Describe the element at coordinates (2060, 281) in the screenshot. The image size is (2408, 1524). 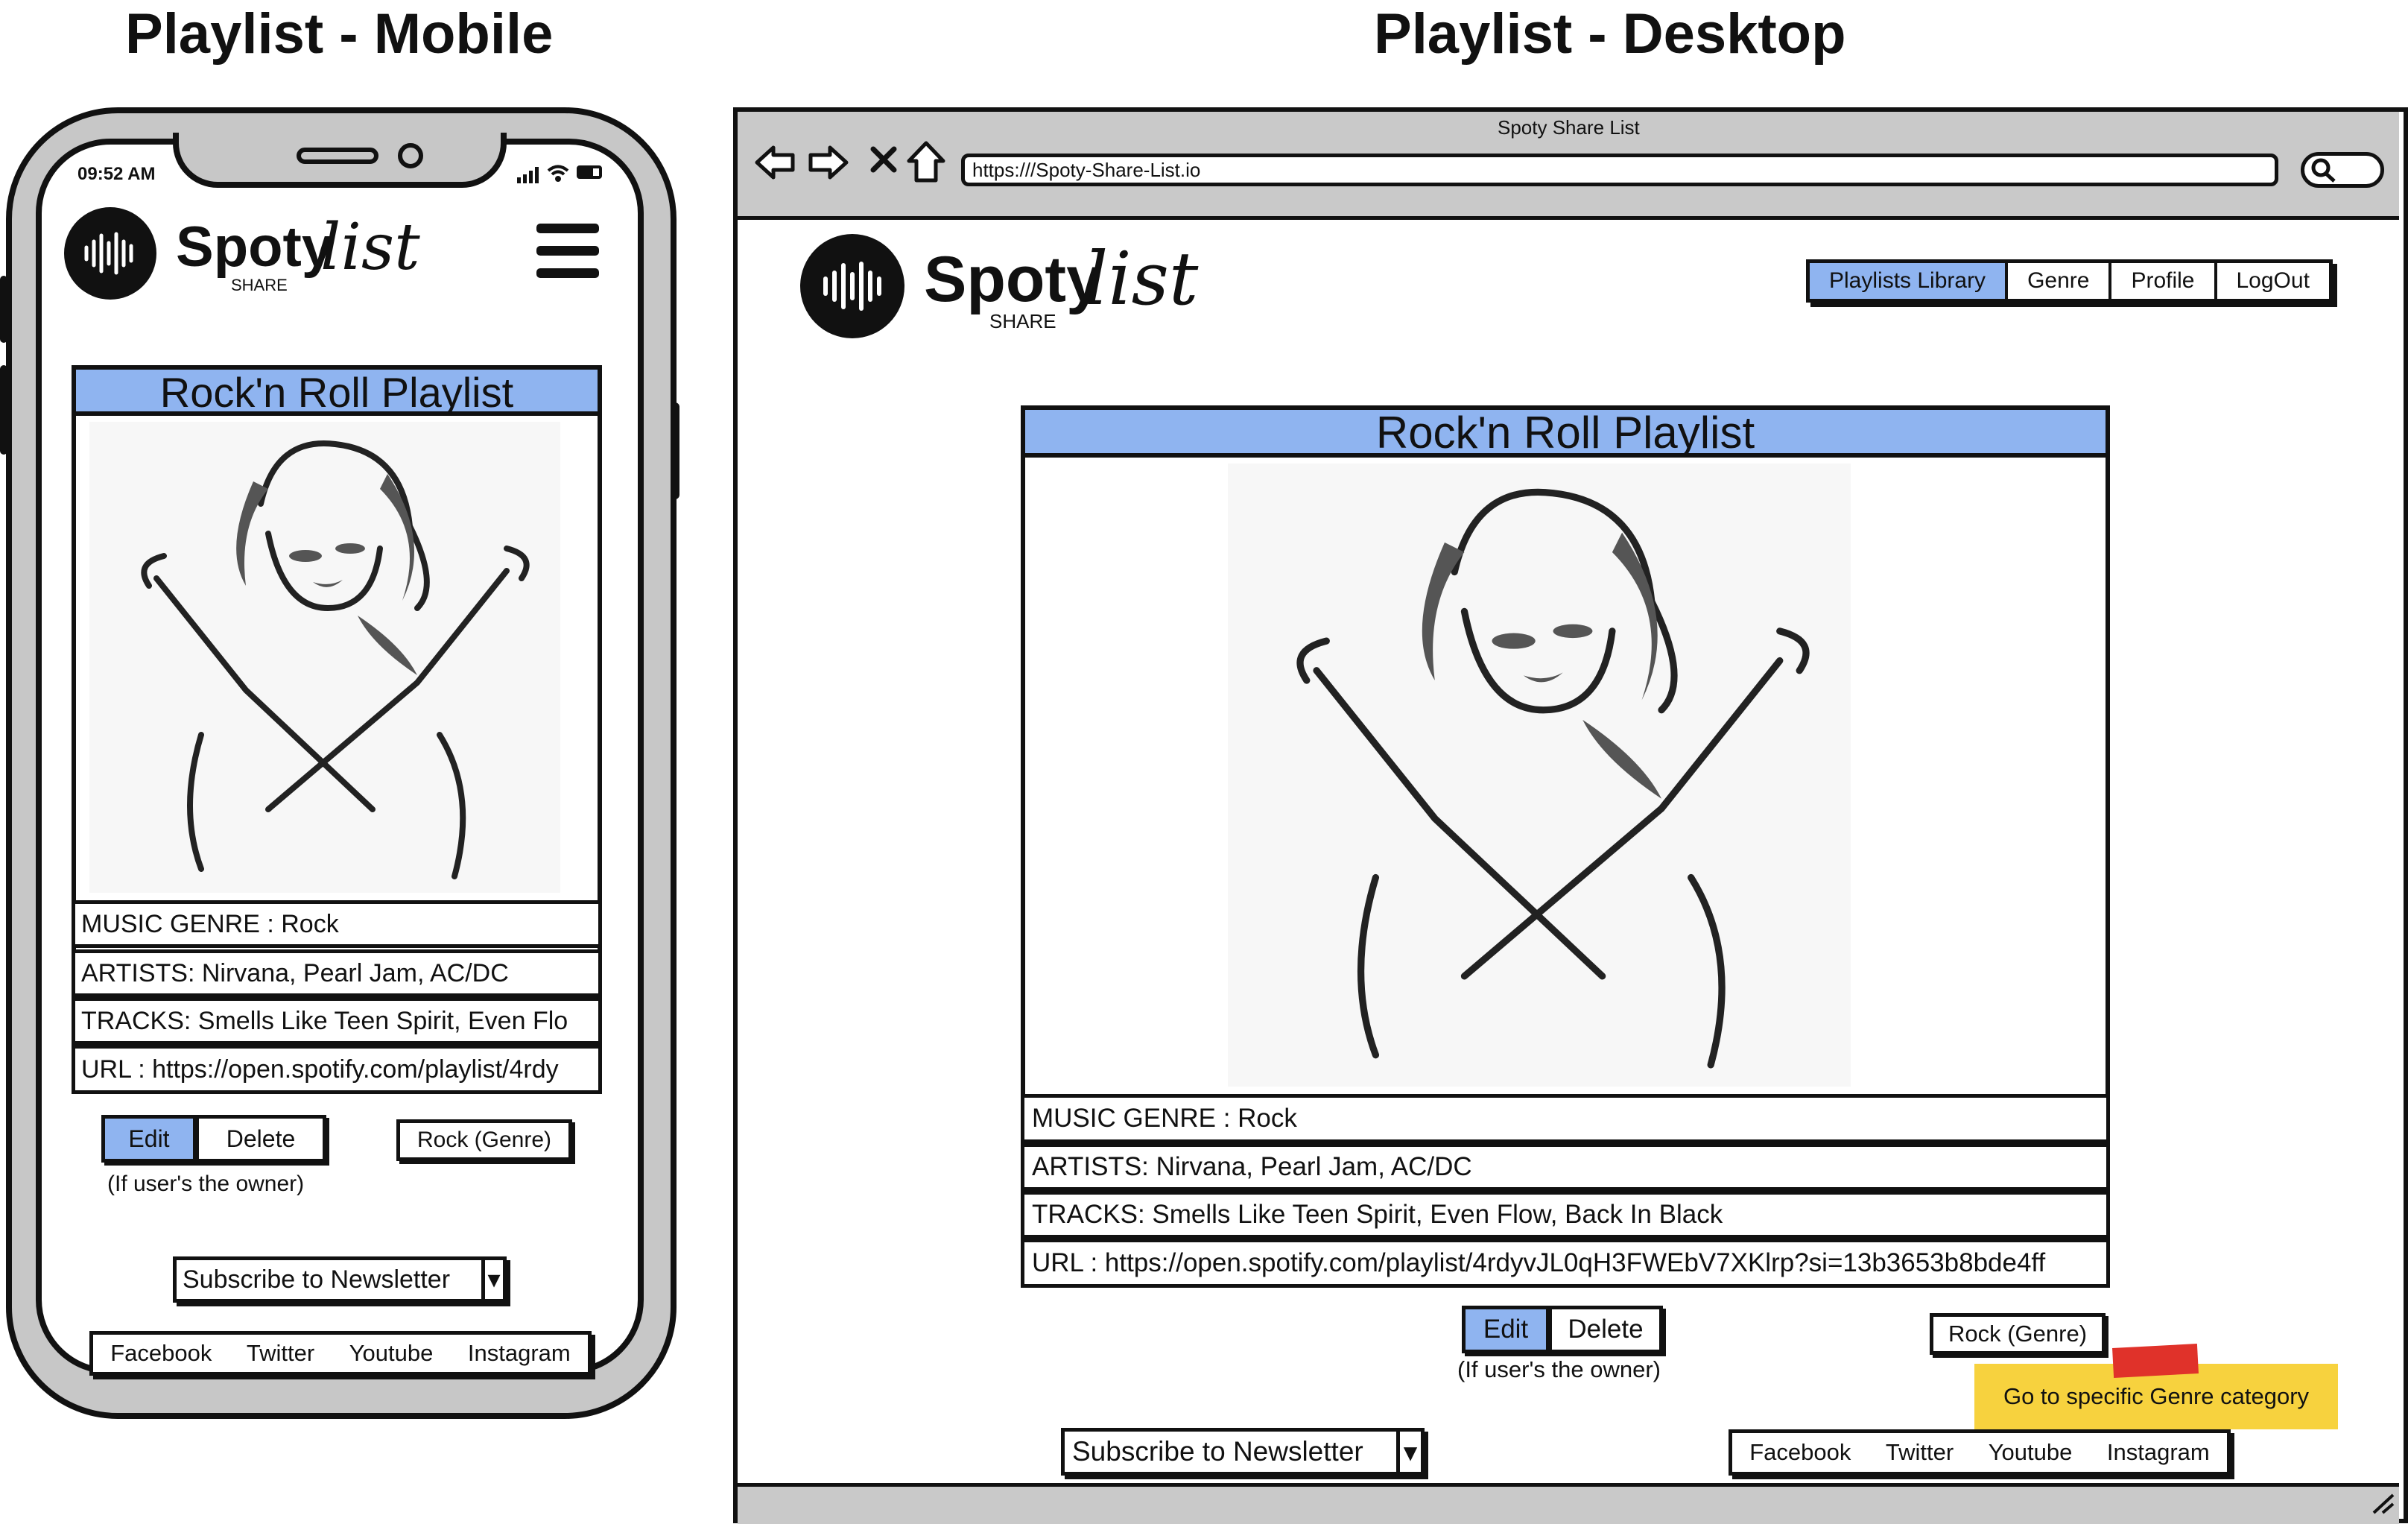
I see `nav-genre: Genre` at that location.